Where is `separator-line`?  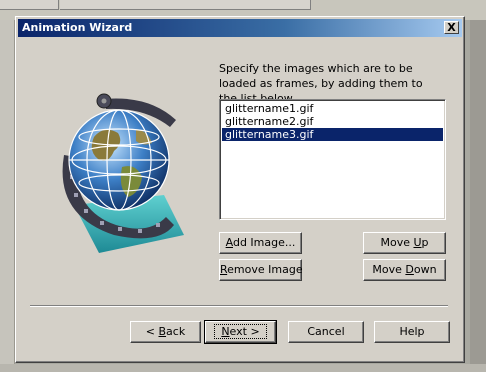
separator-line is located at coordinates (239, 306).